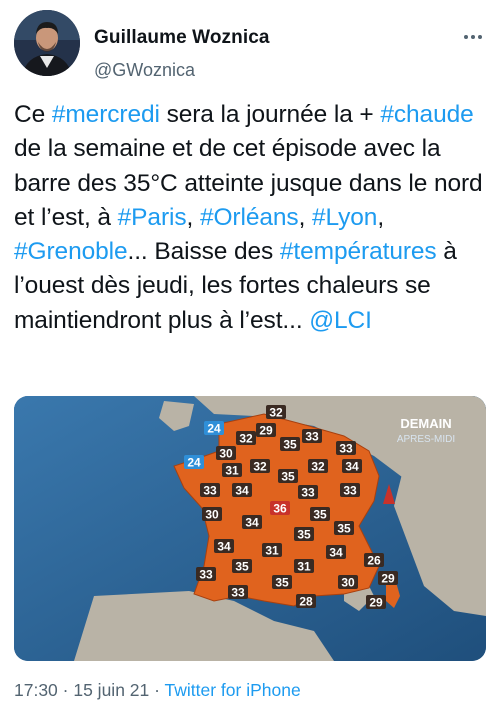 The height and width of the screenshot is (720, 501). I want to click on tweet-date: 15 juin 21, so click(111, 690).